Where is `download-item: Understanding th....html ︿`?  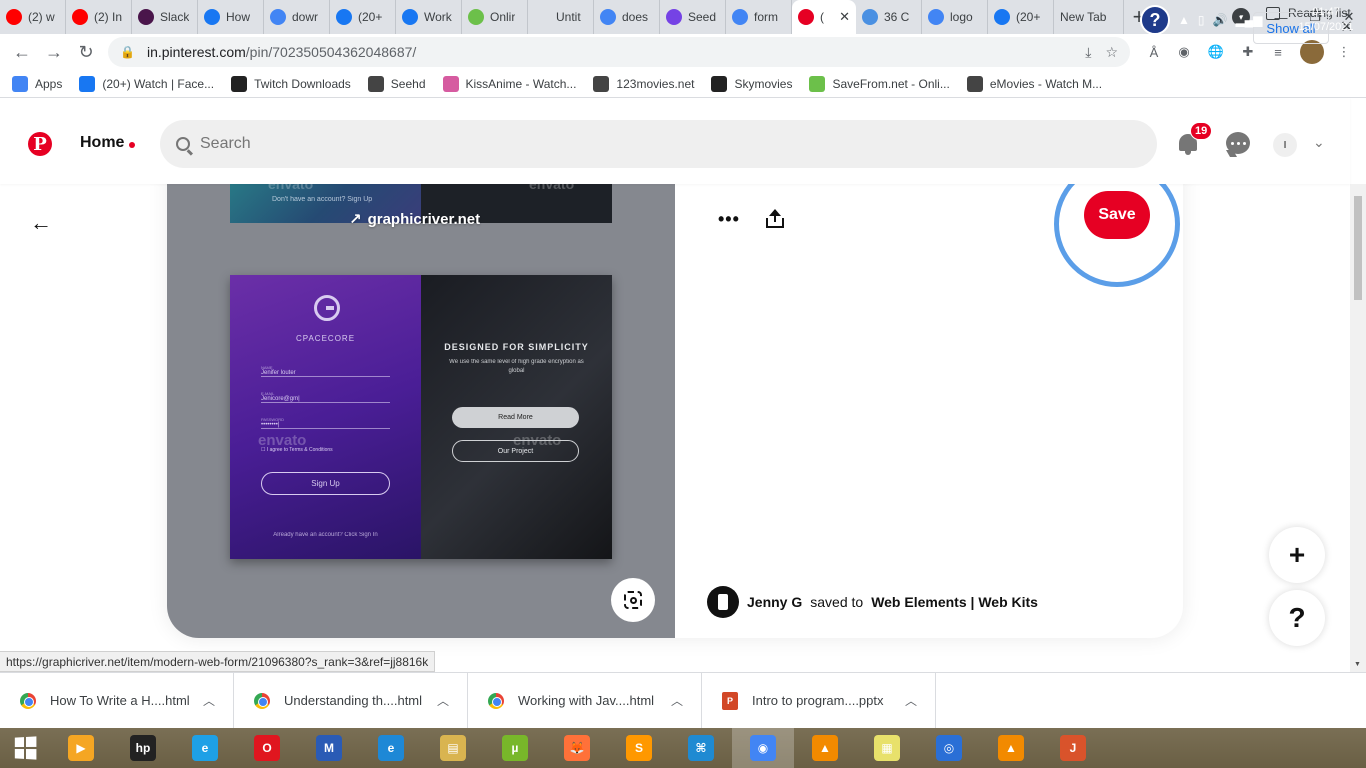 download-item: Understanding th....html ︿ is located at coordinates (351, 700).